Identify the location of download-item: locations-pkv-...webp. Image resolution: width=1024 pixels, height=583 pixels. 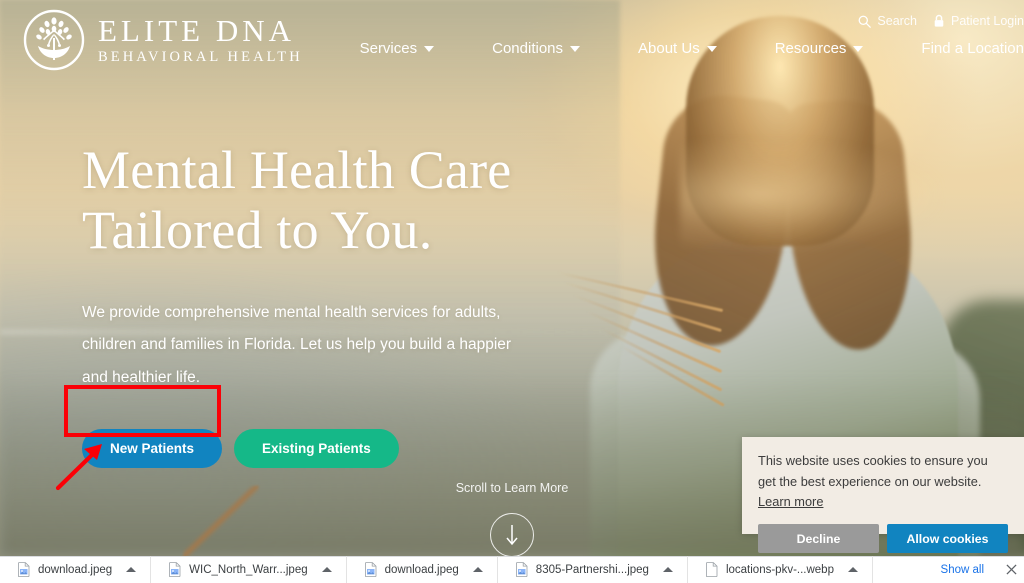
(780, 569).